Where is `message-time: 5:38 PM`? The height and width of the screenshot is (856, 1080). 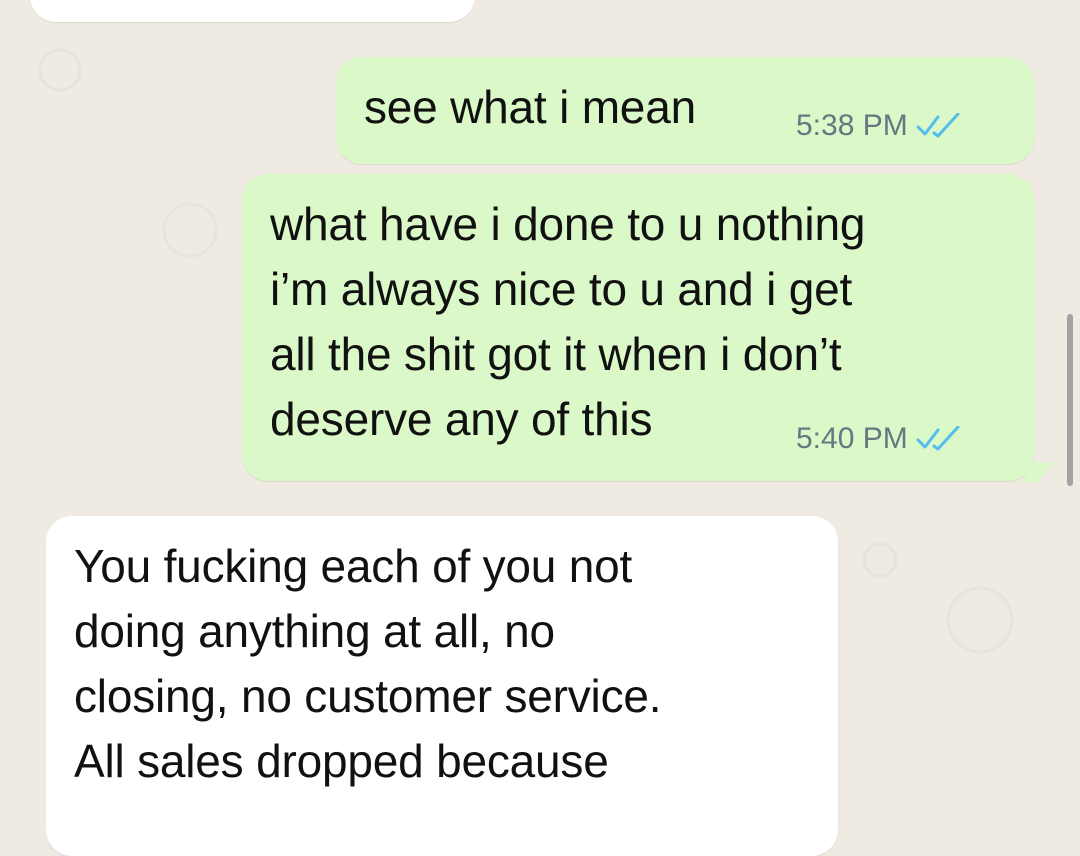 message-time: 5:38 PM is located at coordinates (852, 125).